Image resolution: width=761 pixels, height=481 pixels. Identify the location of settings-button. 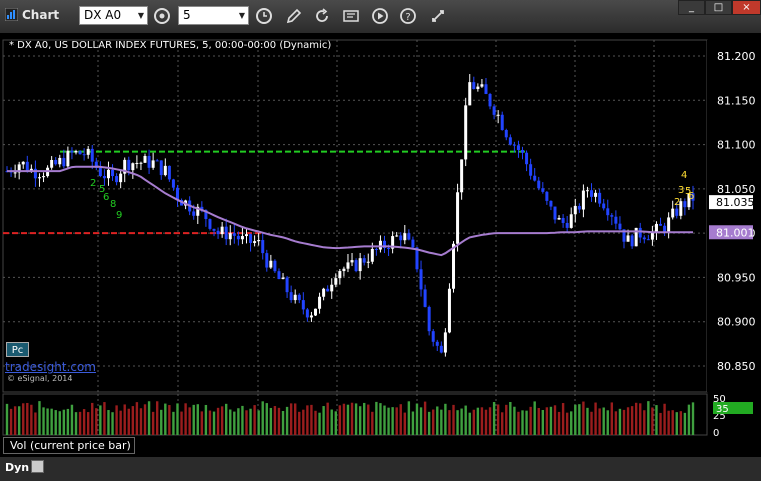
(438, 16).